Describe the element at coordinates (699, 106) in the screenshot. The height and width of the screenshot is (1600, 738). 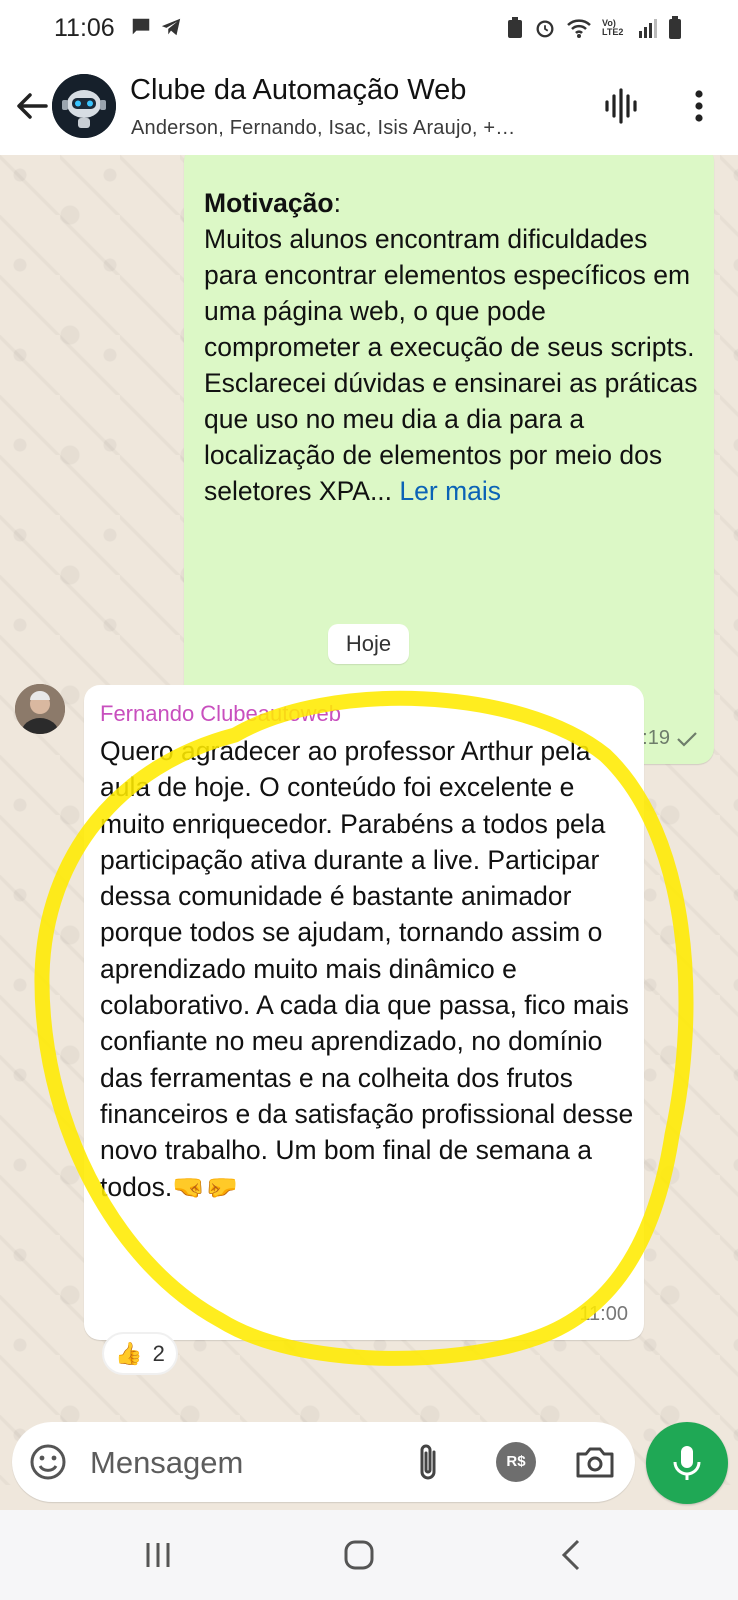
I see `more-vert-icon` at that location.